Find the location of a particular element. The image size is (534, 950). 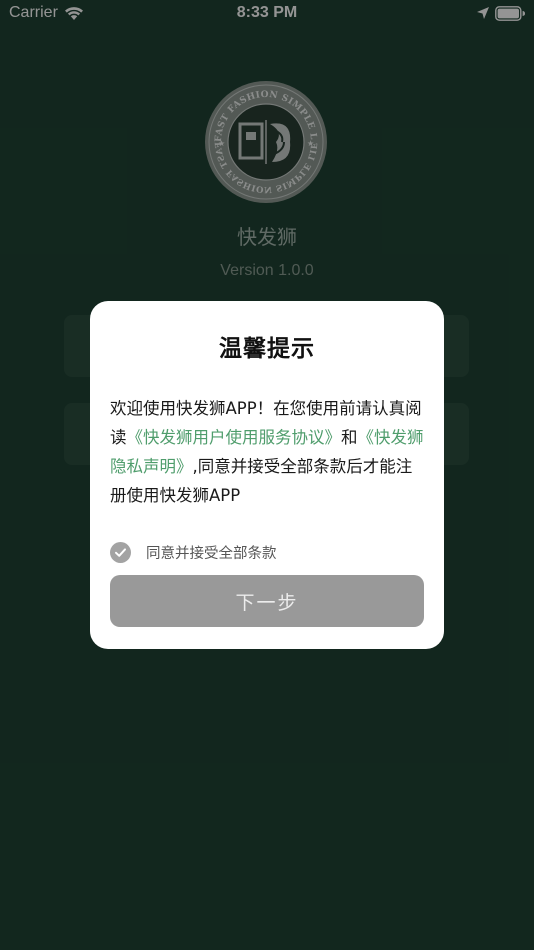

agree-label: 同意并接受全部条款 is located at coordinates (211, 553).